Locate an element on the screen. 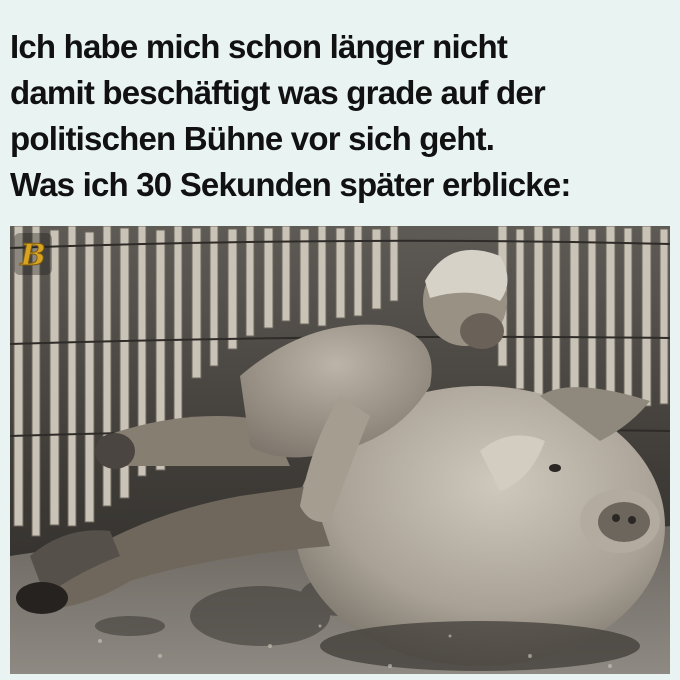  svg-text: B is located at coordinates (32, 255).